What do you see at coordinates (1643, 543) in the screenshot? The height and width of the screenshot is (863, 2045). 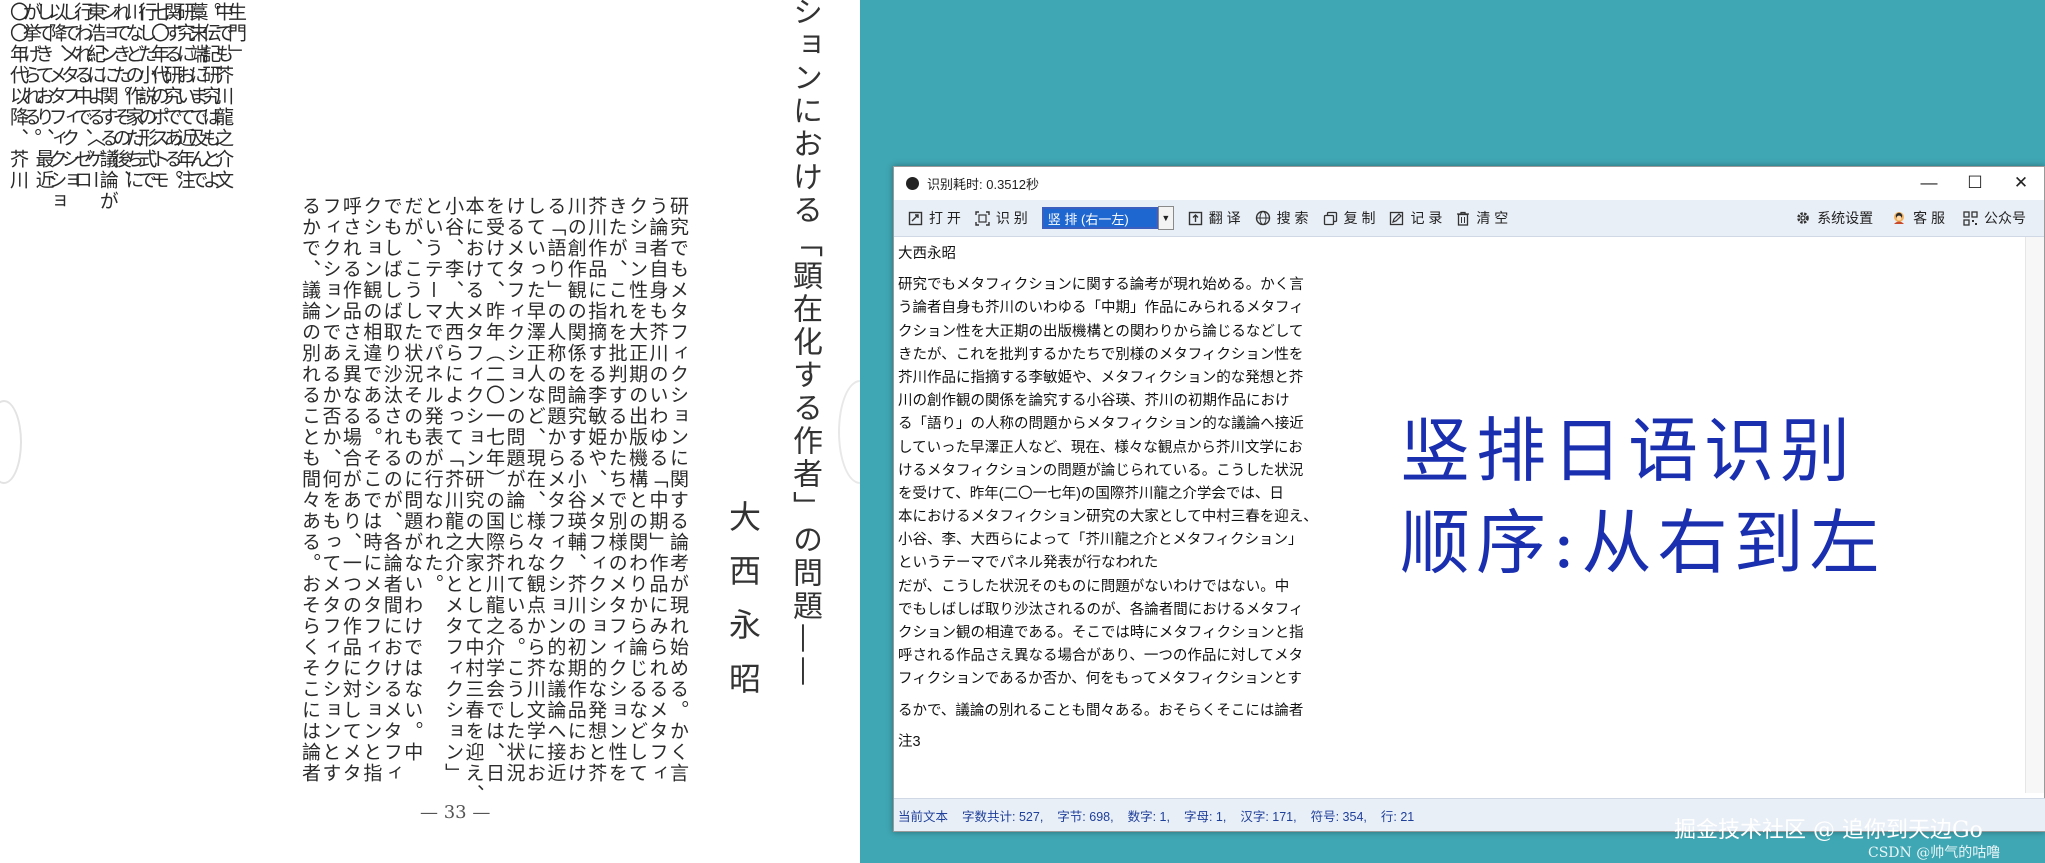 I see `overlay-caption-line: 顺序:从右到左` at bounding box center [1643, 543].